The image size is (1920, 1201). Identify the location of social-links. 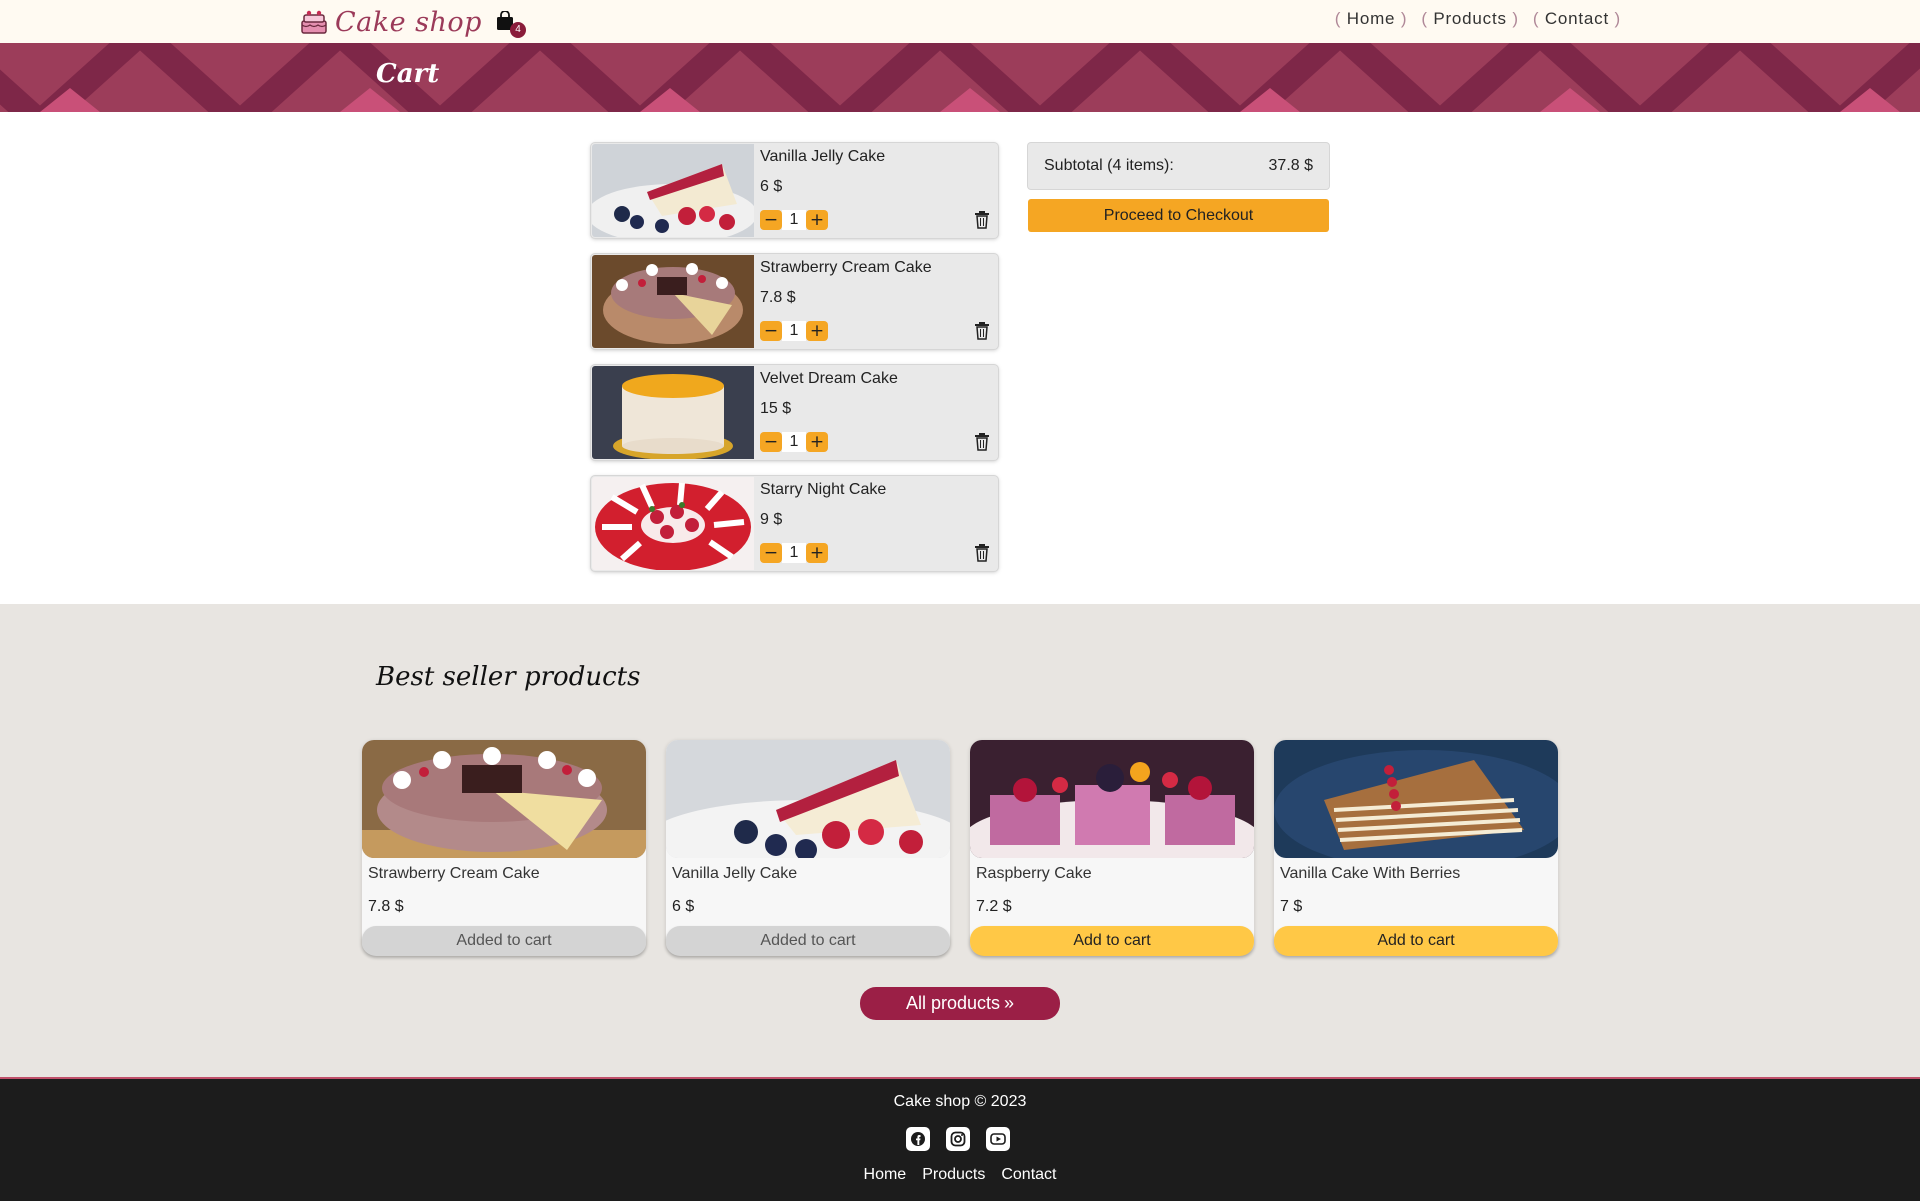
(958, 1139).